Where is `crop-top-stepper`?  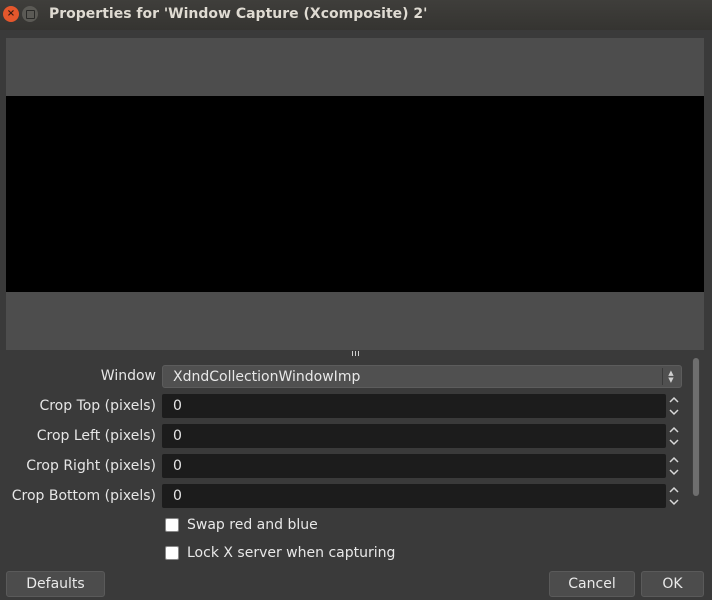 crop-top-stepper is located at coordinates (674, 406).